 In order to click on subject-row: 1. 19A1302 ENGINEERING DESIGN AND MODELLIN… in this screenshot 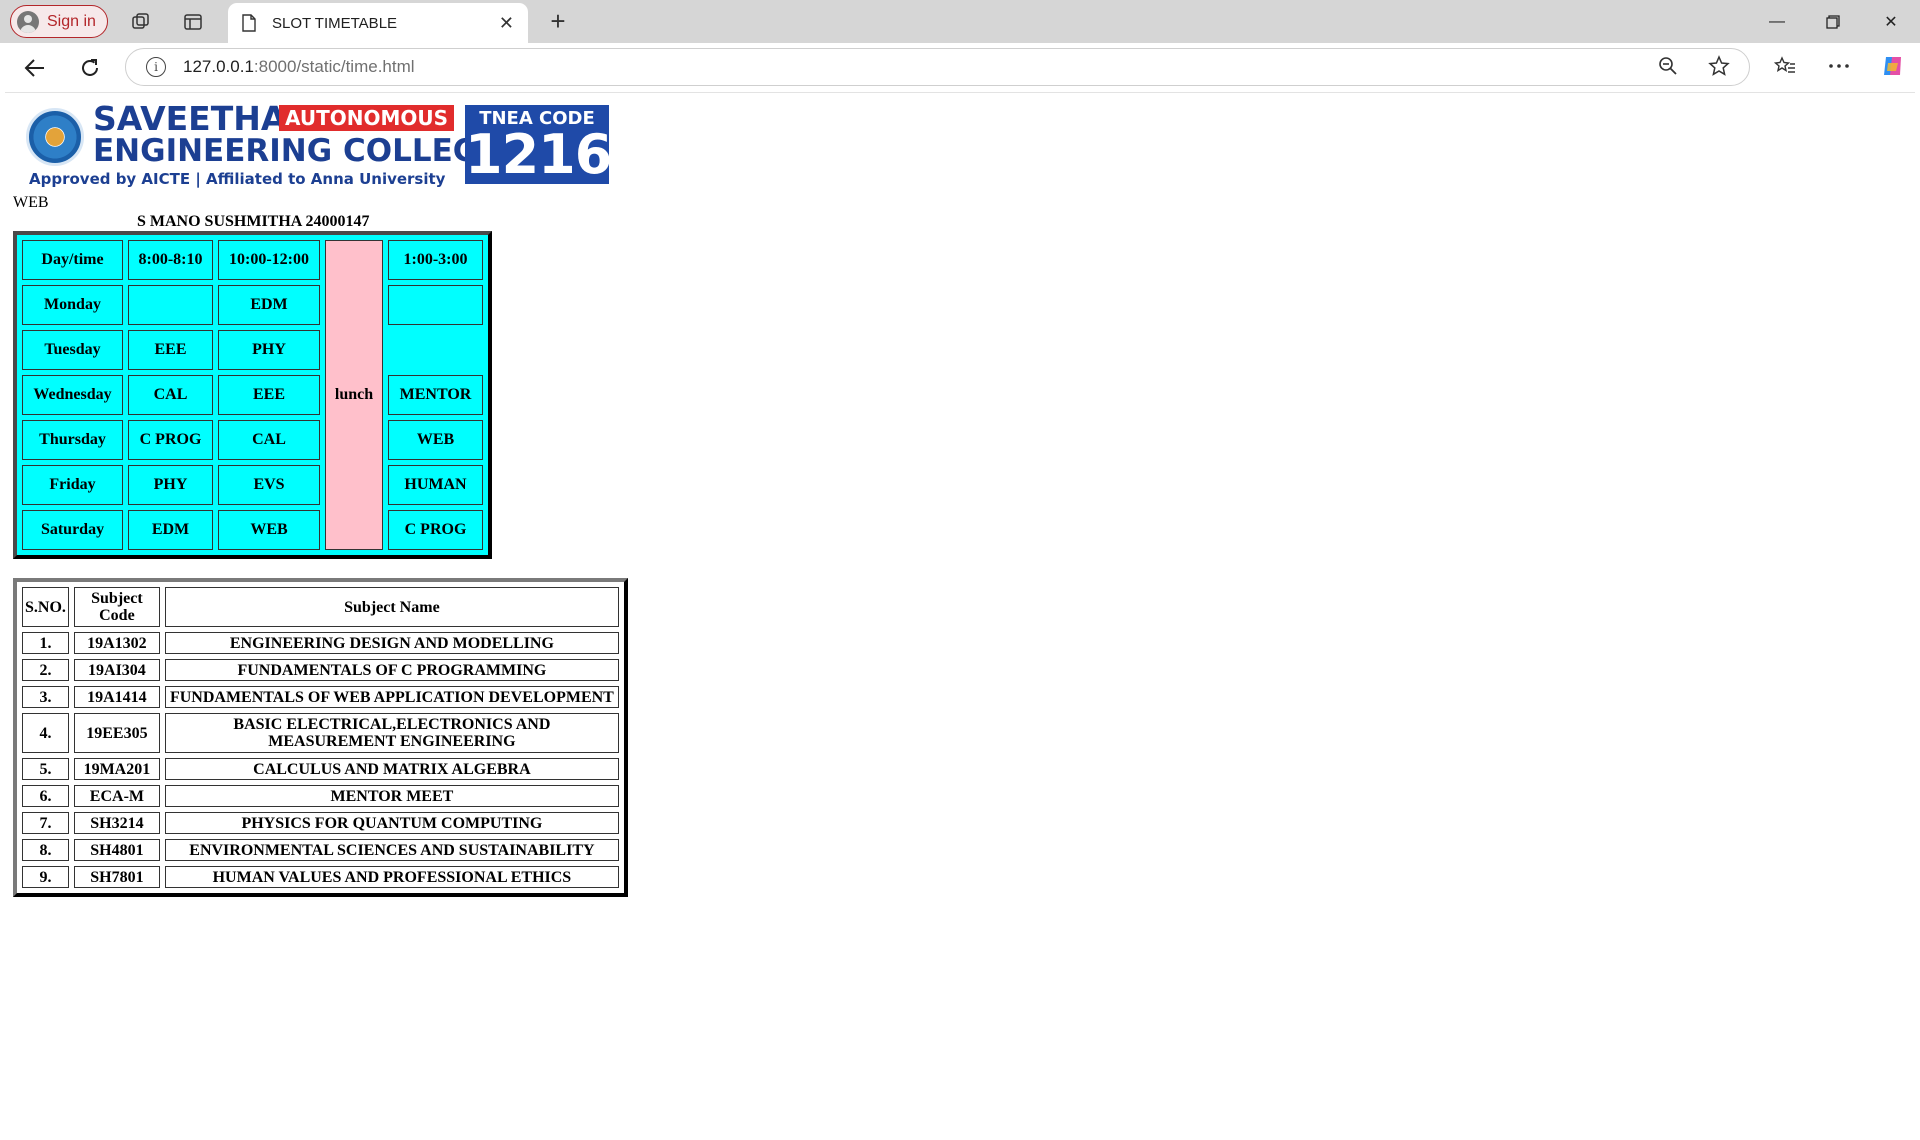, I will do `click(320, 643)`.